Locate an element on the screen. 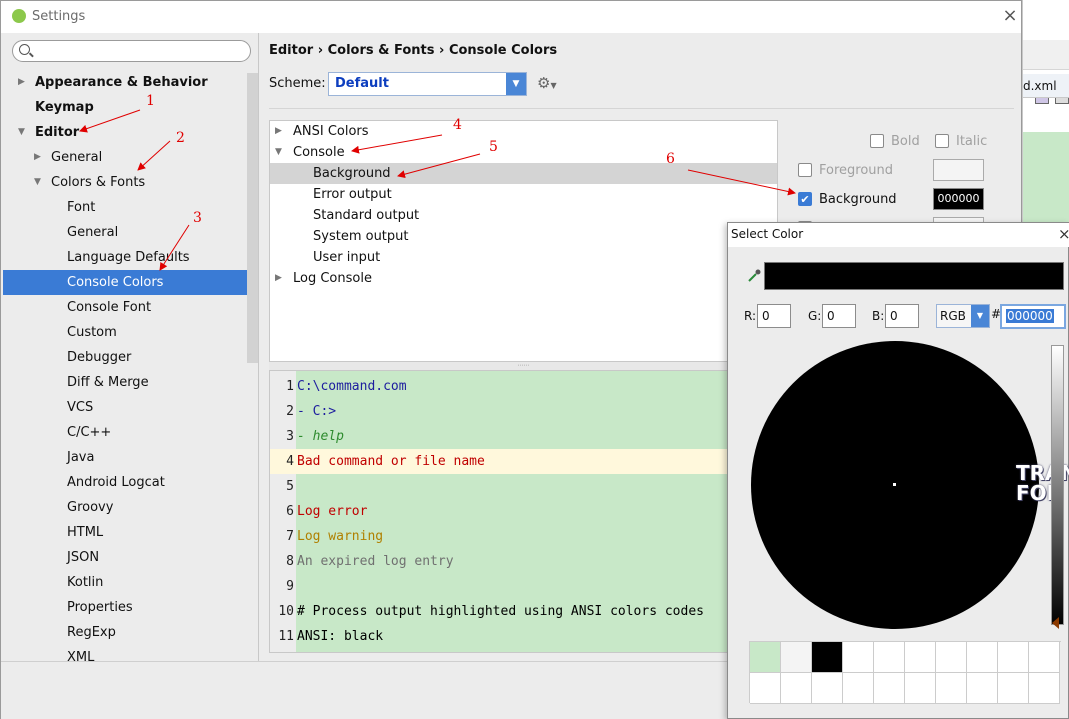 The width and height of the screenshot is (1069, 719). blue-label: B: is located at coordinates (878, 316).